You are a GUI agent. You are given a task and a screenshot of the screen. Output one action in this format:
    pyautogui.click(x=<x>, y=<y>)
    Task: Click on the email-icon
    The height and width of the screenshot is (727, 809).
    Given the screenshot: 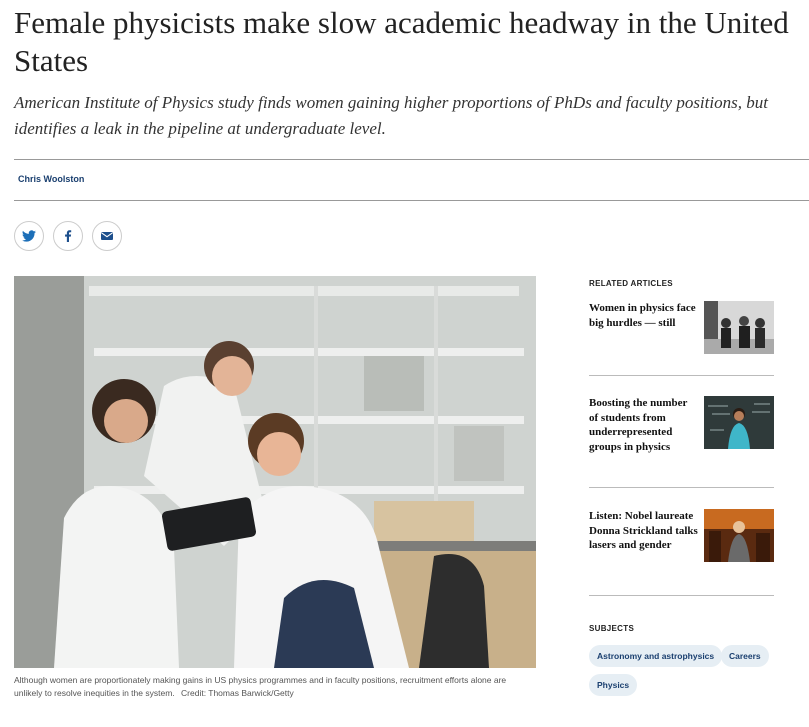 What is the action you would take?
    pyautogui.click(x=107, y=236)
    